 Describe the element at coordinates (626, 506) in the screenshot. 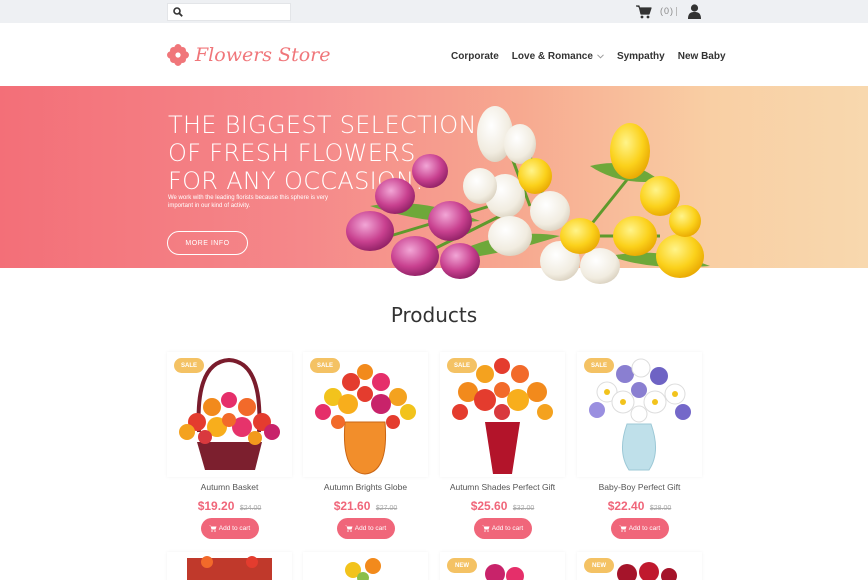

I see `product-price: $22.40` at that location.